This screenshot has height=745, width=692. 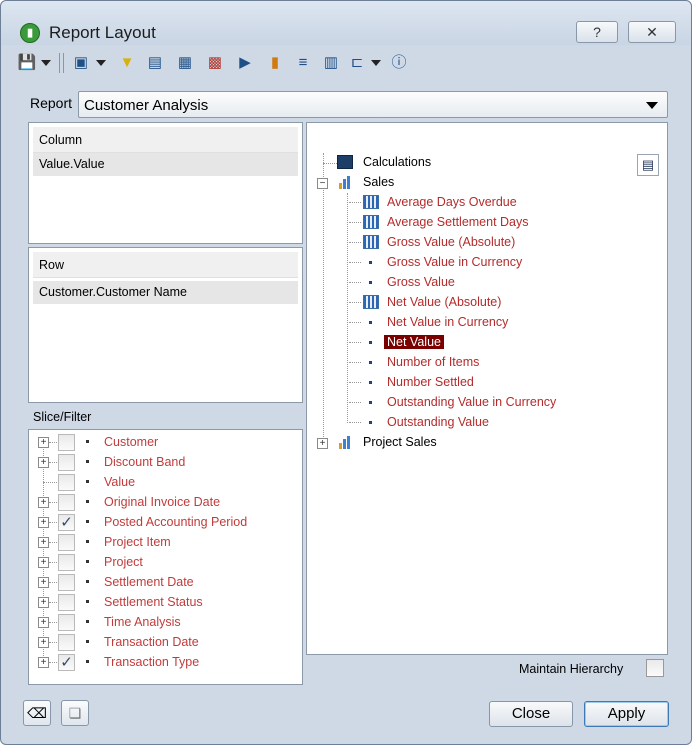 What do you see at coordinates (303, 63) in the screenshot?
I see `sort-list-icon: ≡` at bounding box center [303, 63].